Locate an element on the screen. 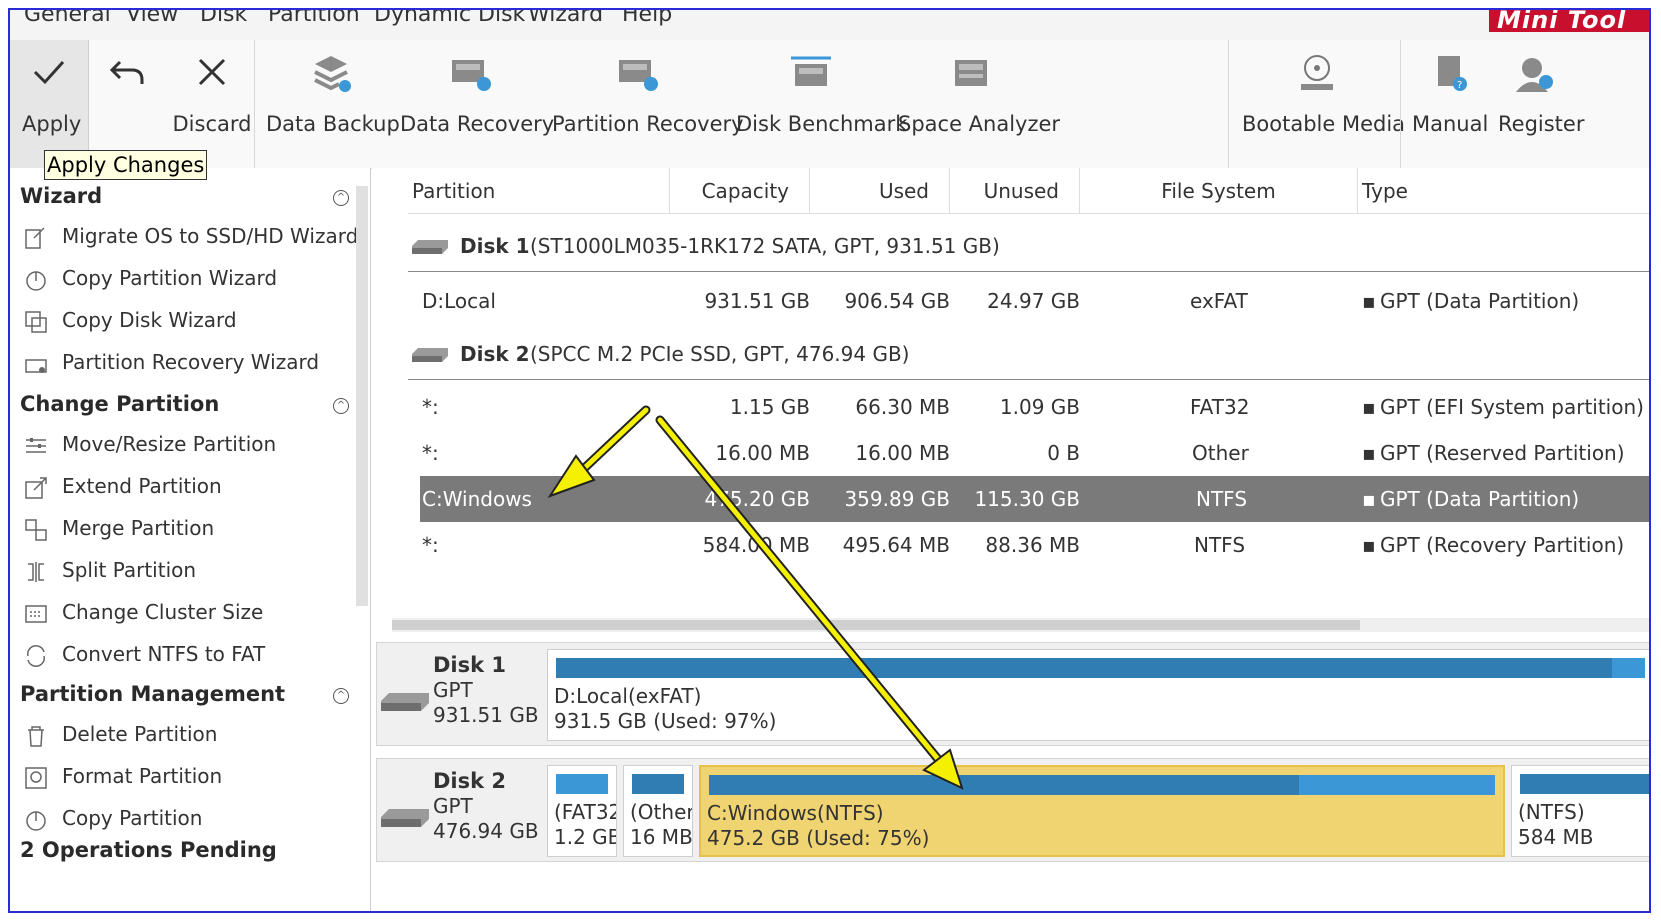 This screenshot has width=1661, height=921. sidebar-item-format: Format Partition is located at coordinates (184, 778).